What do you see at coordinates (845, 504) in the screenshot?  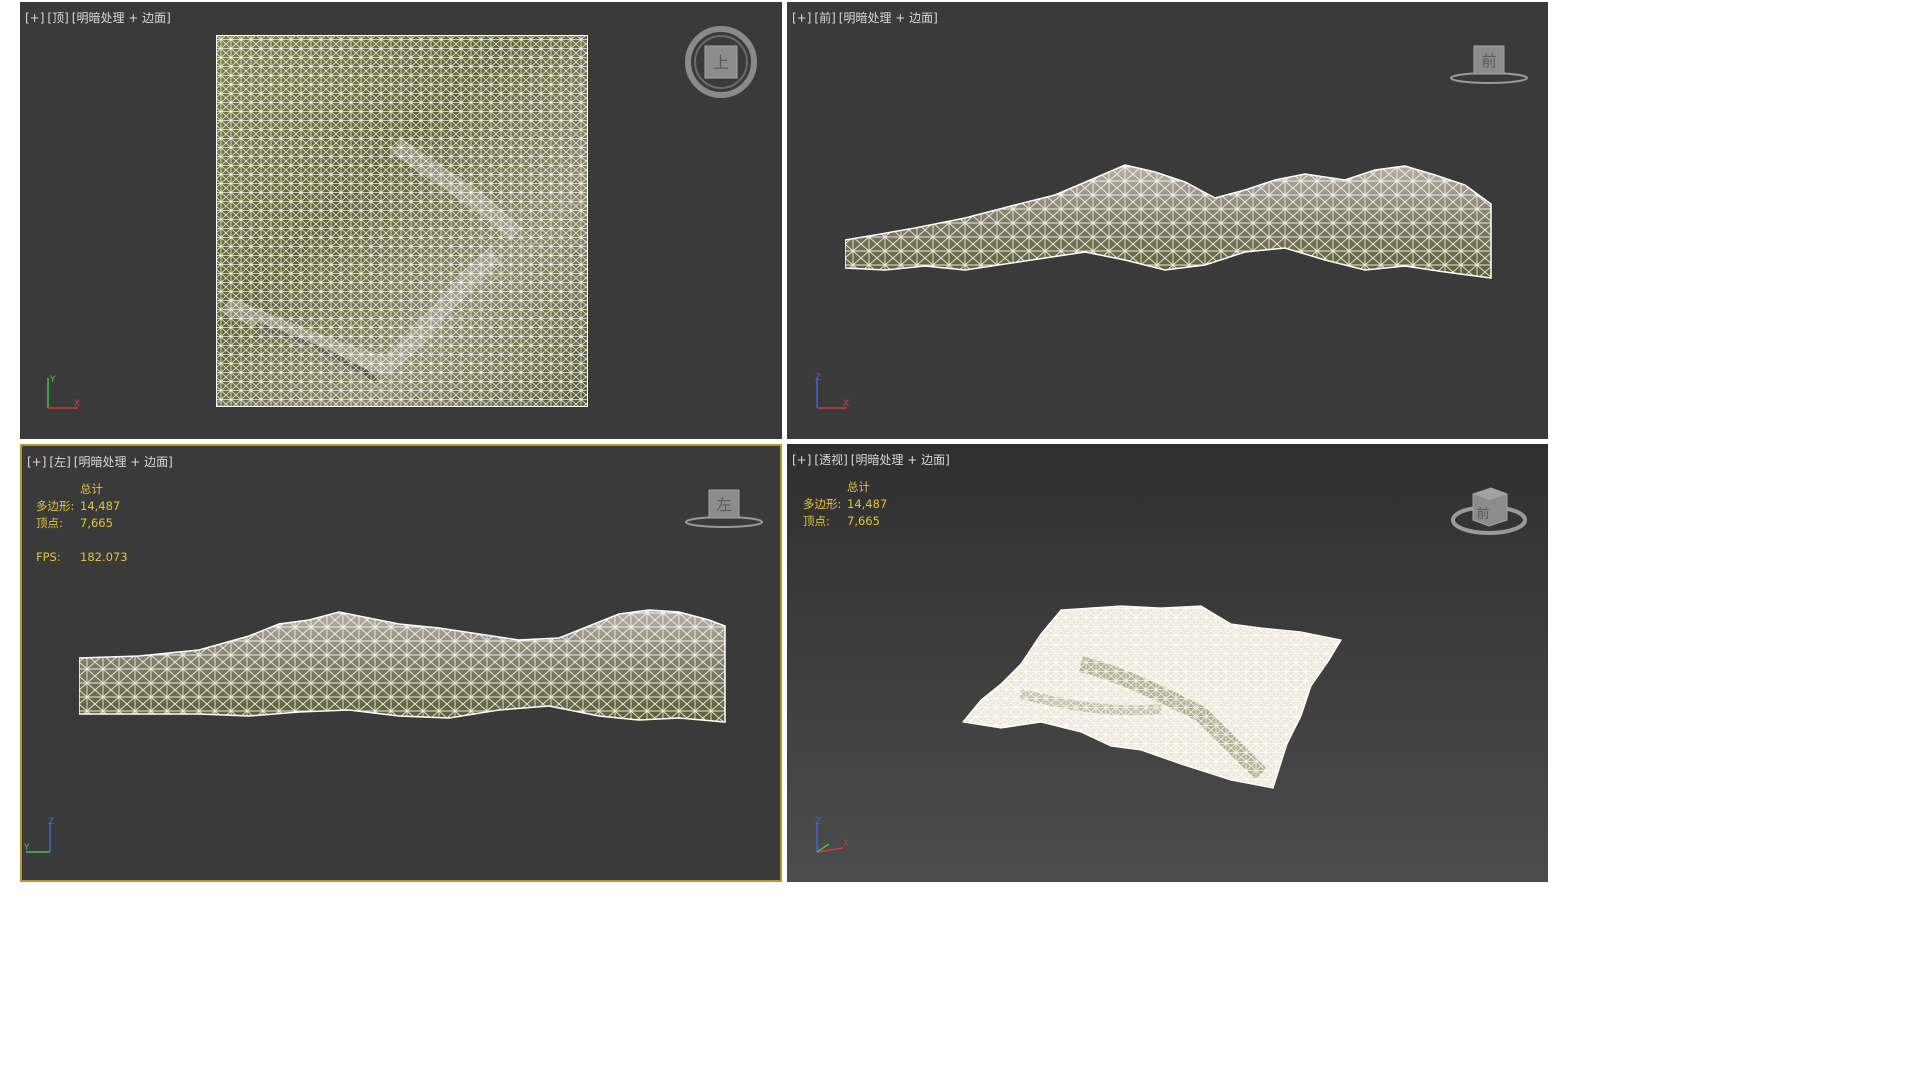 I see `stats-overlay: 总计 多边形: 14,487 顶点: 7,665` at bounding box center [845, 504].